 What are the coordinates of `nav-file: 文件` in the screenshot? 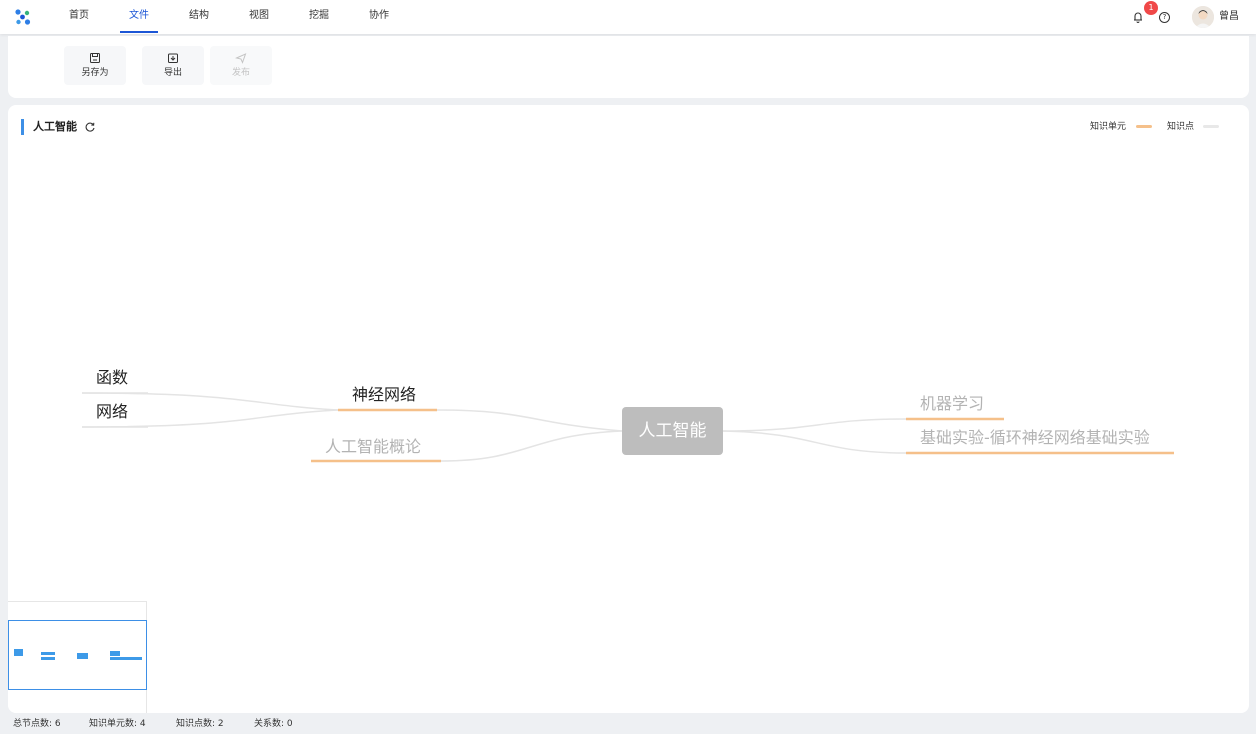 It's located at (139, 17).